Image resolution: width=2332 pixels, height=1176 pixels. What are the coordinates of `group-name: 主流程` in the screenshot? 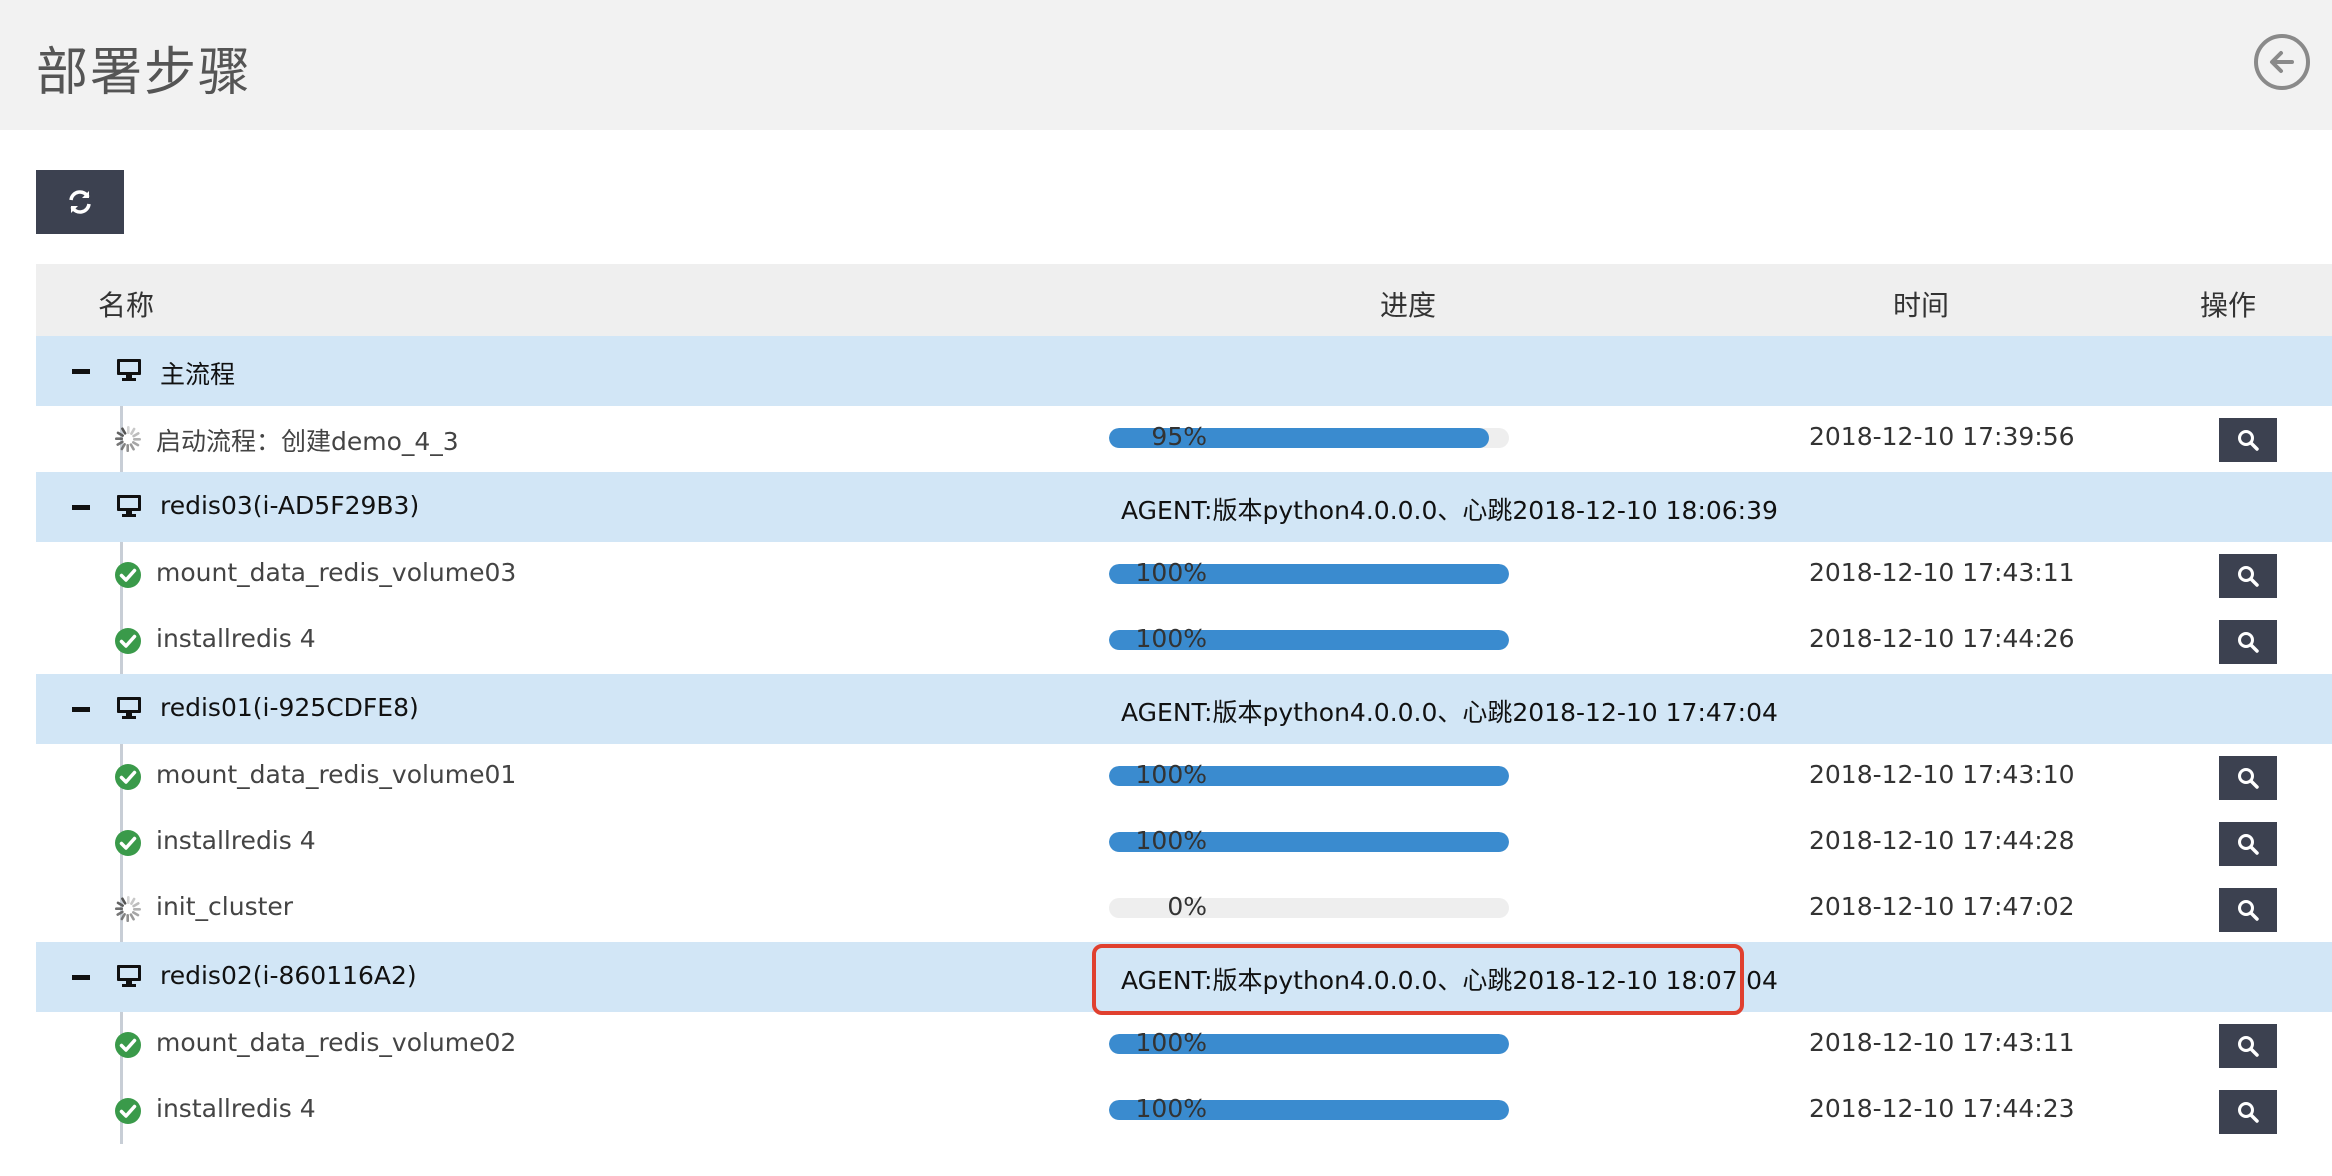 It's located at (198, 374).